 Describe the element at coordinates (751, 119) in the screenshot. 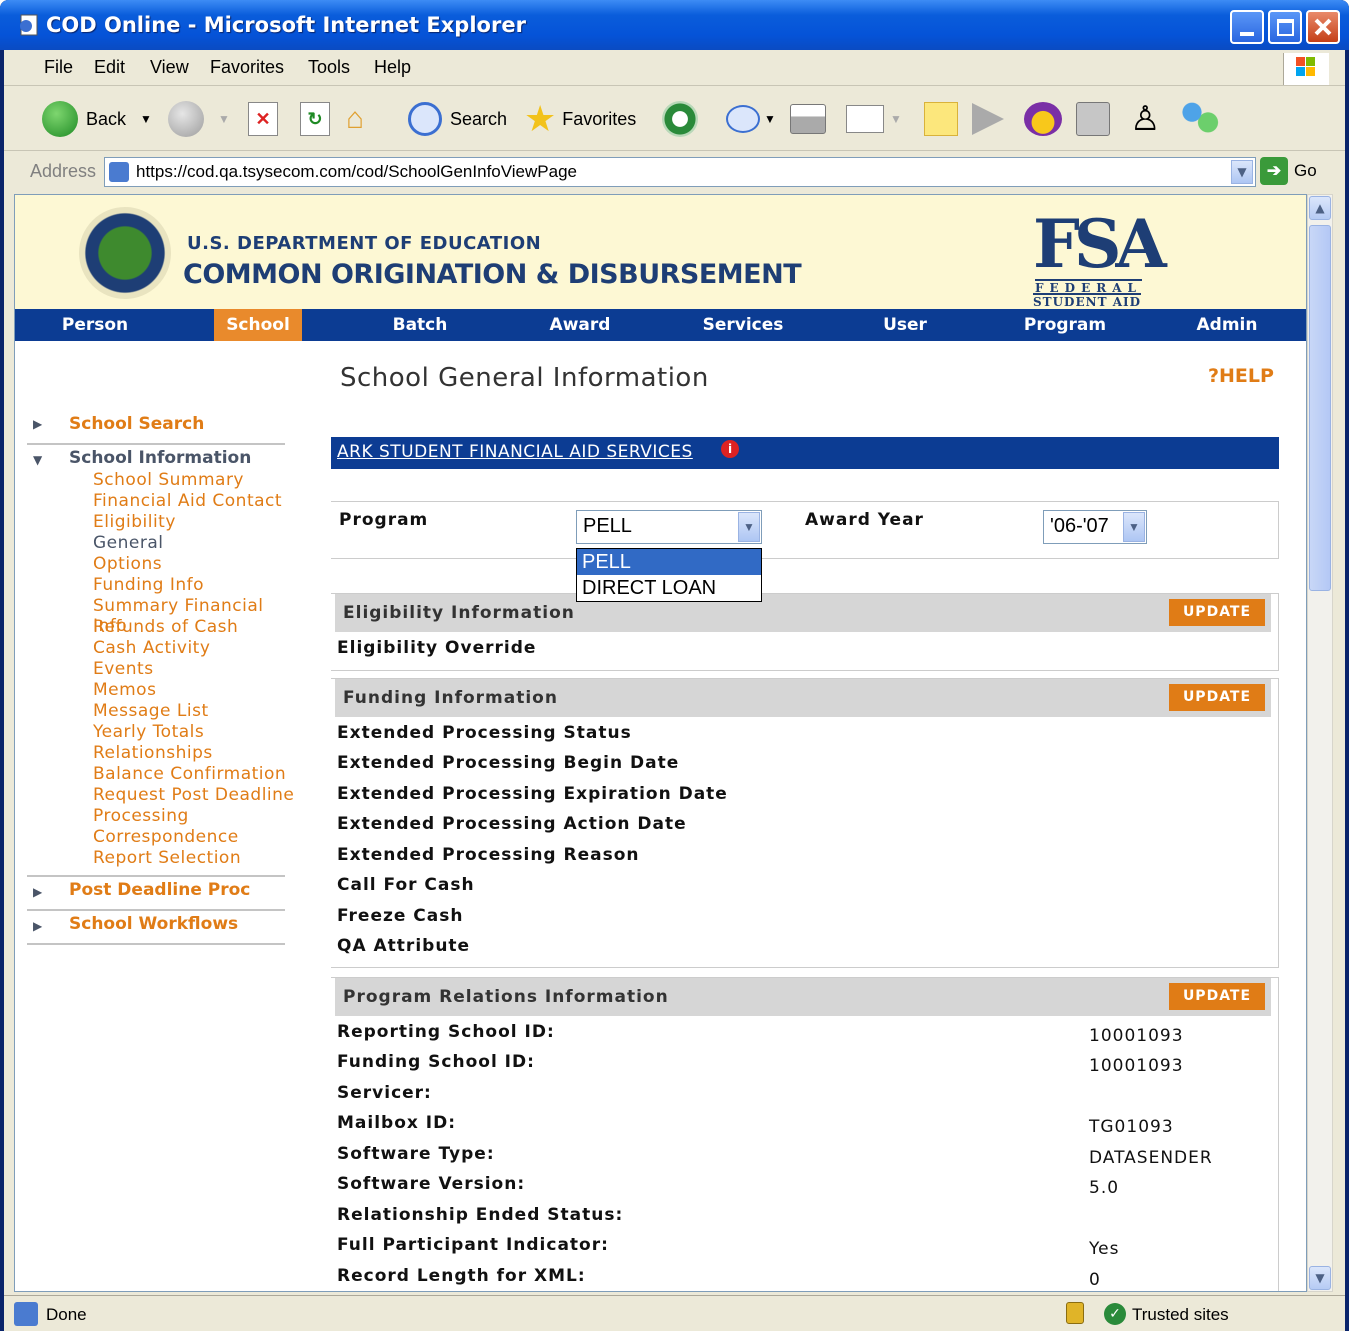

I see `mail-button: ▼` at that location.